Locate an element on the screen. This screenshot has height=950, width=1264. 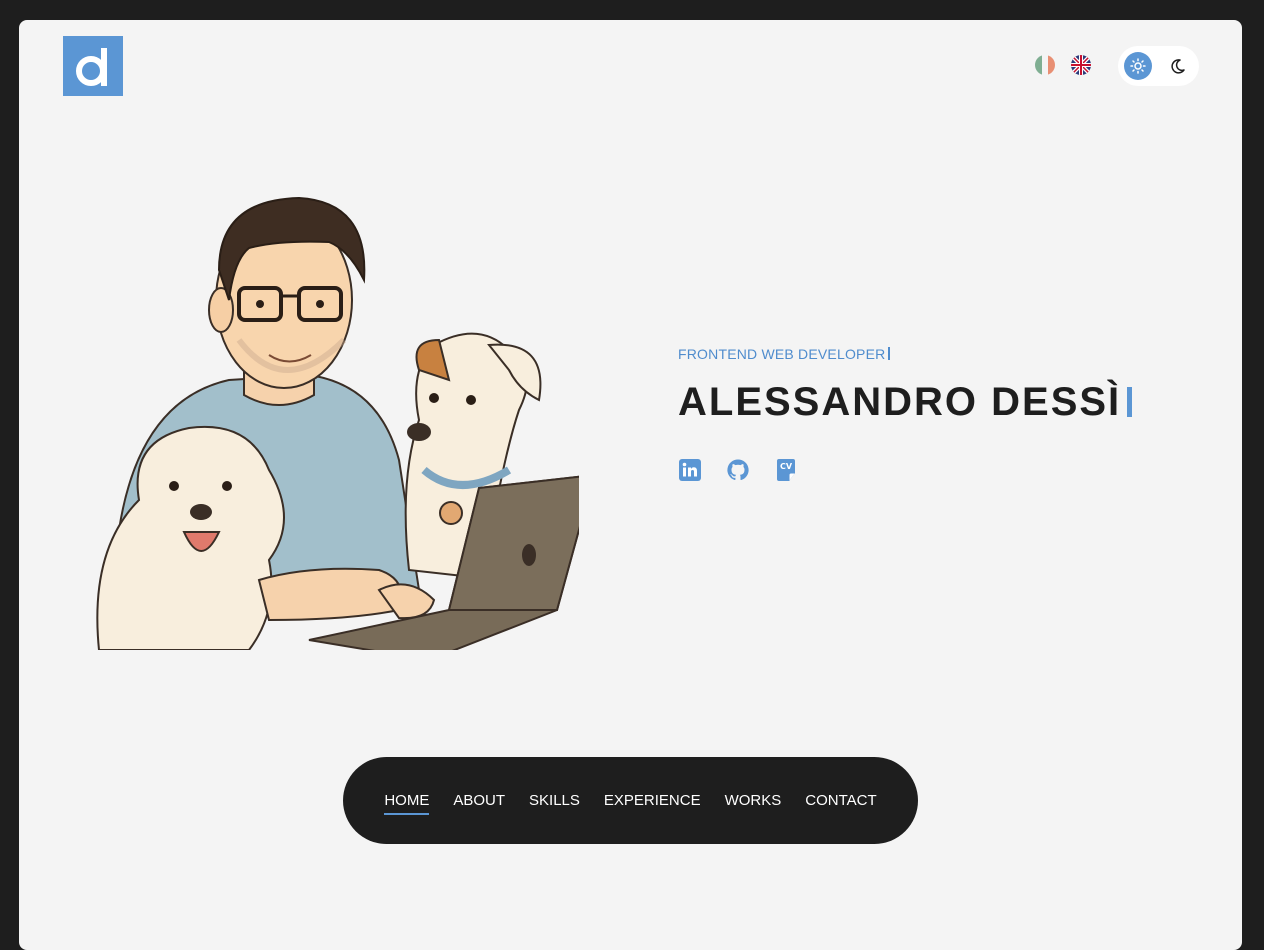
site-logo is located at coordinates (93, 66).